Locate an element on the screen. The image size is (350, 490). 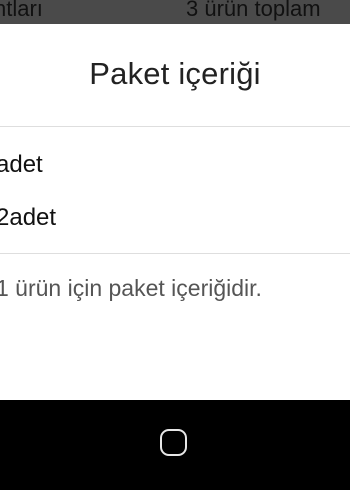
background-product-count: 3 ürün toplam is located at coordinates (253, 10).